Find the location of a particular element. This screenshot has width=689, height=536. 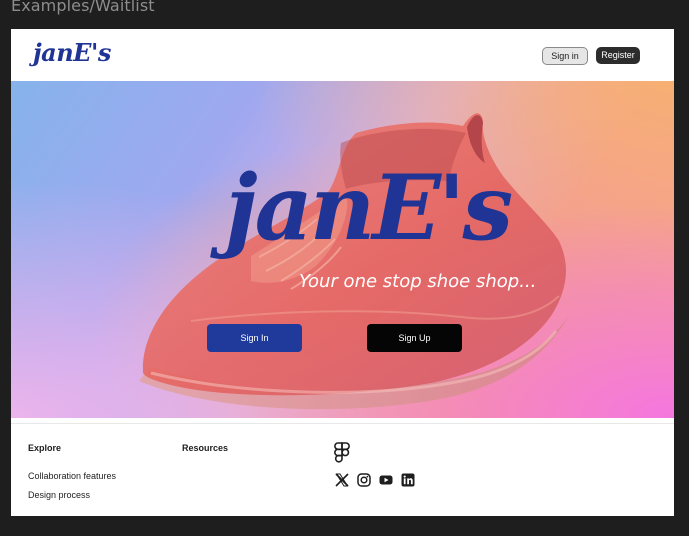

brand-logo: janE's is located at coordinates (72, 52).